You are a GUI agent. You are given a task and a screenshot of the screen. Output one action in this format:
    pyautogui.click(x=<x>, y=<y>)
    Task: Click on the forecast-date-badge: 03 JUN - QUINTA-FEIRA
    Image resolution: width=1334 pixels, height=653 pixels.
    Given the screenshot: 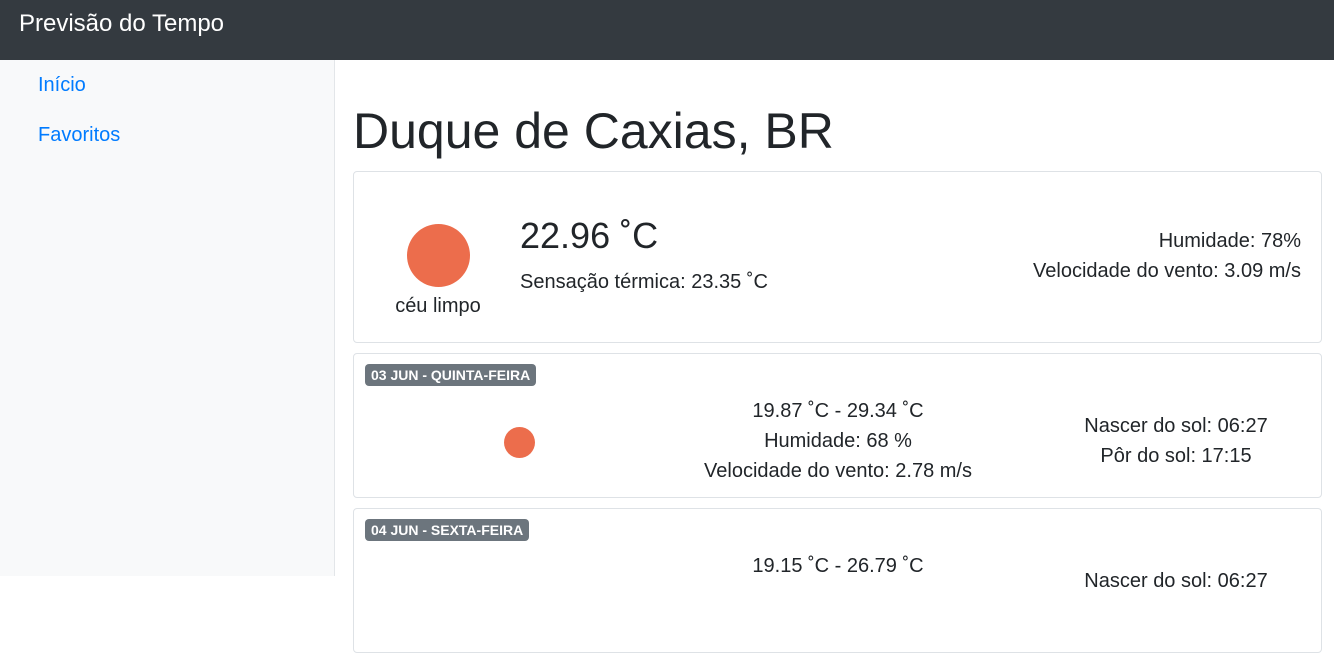 What is the action you would take?
    pyautogui.click(x=451, y=375)
    